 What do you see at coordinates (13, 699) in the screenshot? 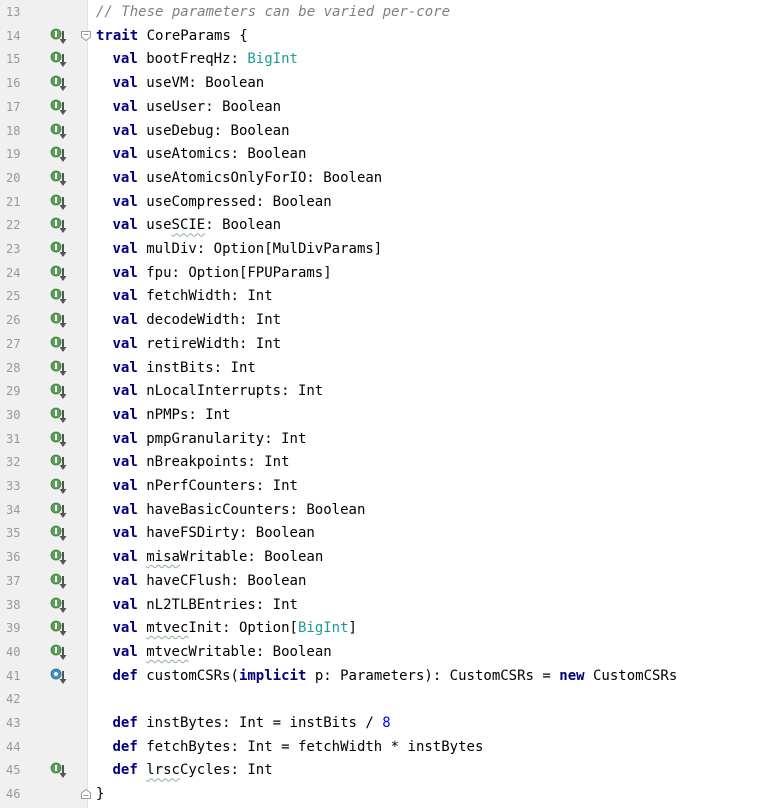
I see `line-number: 42` at bounding box center [13, 699].